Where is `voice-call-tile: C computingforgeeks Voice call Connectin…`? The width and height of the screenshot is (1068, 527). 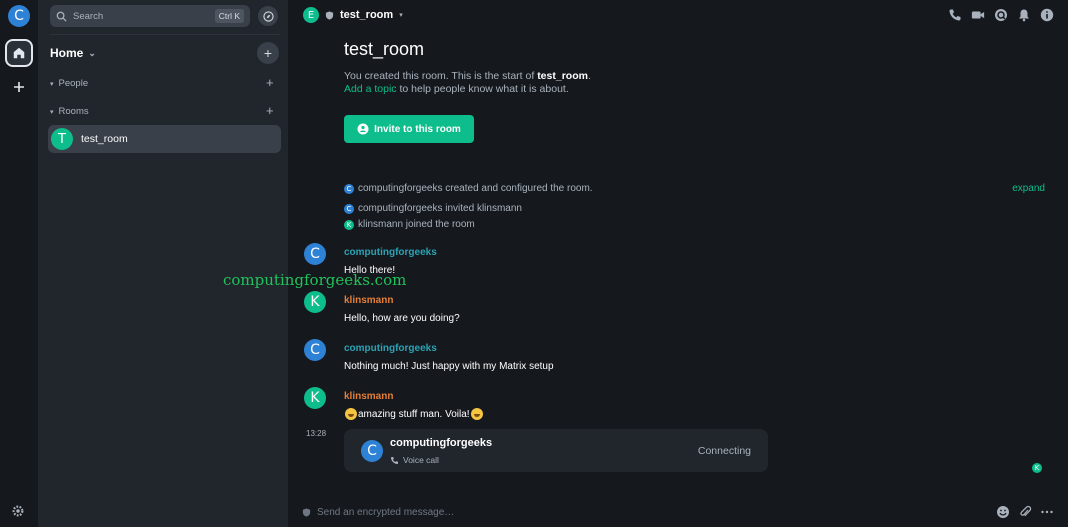 voice-call-tile: C computingforgeeks Voice call Connectin… is located at coordinates (556, 450).